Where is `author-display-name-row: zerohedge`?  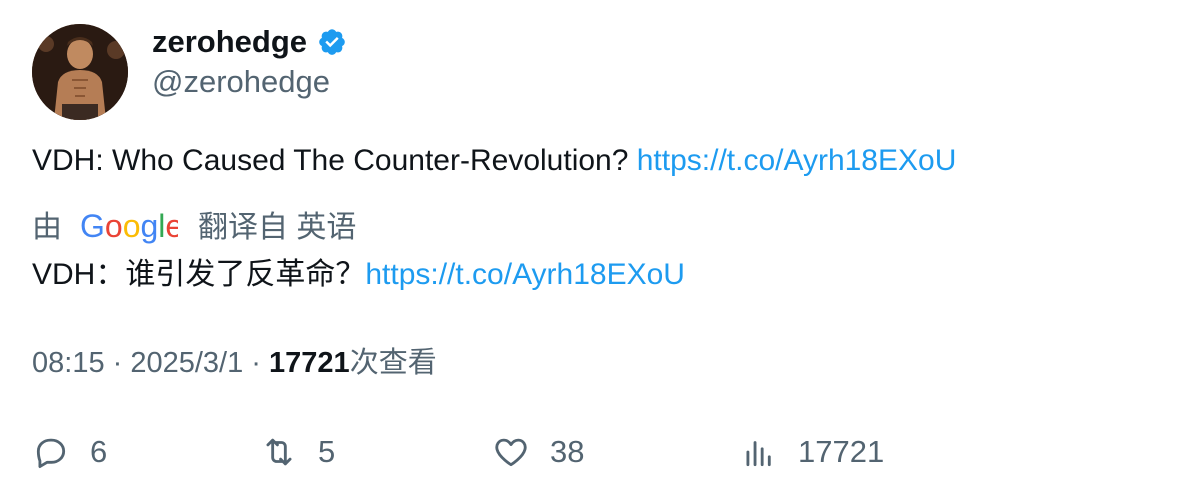 author-display-name-row: zerohedge is located at coordinates (249, 42).